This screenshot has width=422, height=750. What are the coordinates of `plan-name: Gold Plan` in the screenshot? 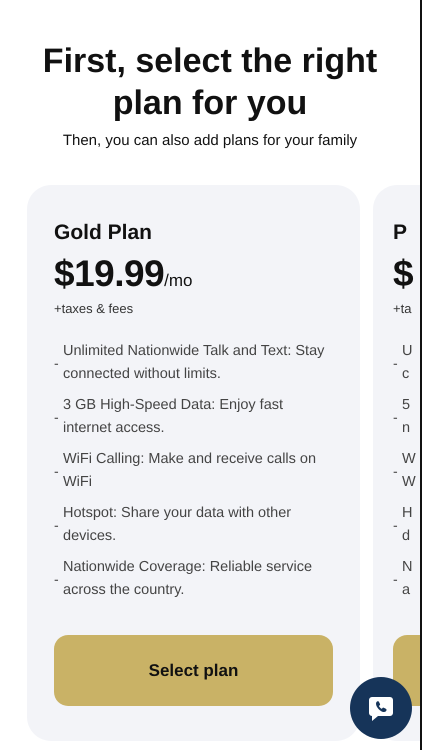 It's located at (104, 233).